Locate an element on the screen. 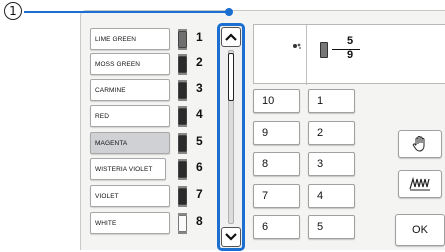 The height and width of the screenshot is (252, 445). thread-order-number: 5 is located at coordinates (199, 141).